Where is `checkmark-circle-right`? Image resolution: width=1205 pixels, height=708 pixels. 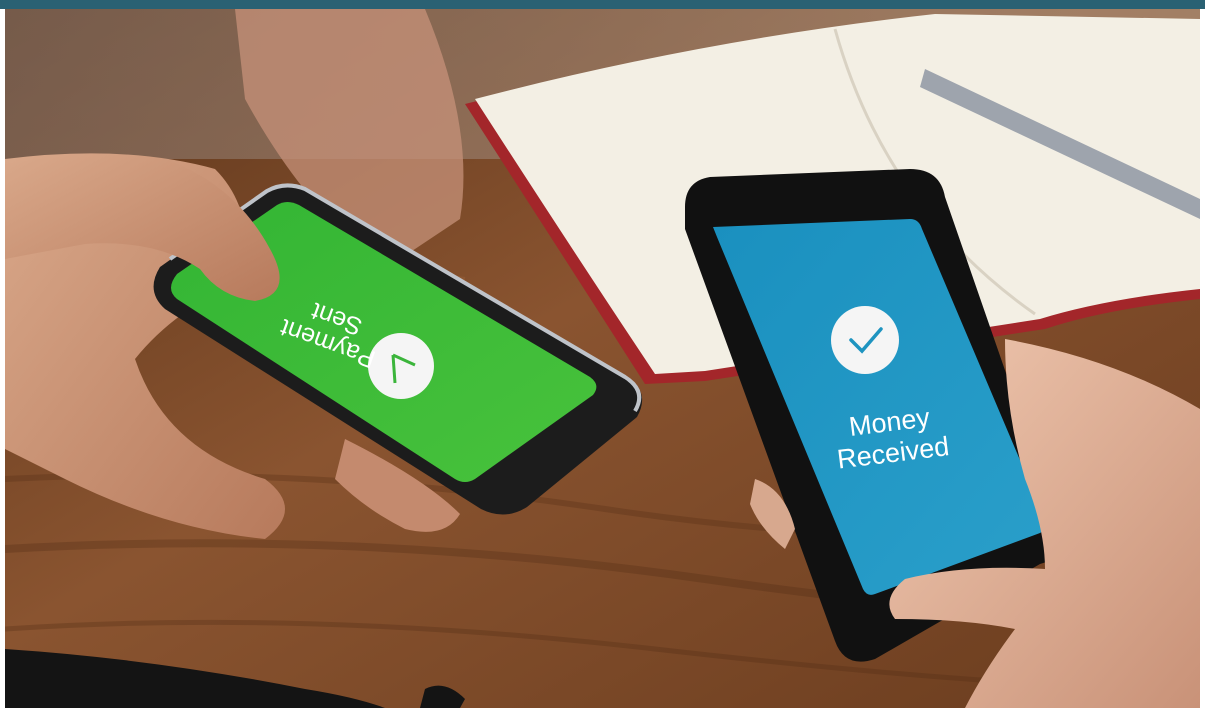
checkmark-circle-right is located at coordinates (865, 340).